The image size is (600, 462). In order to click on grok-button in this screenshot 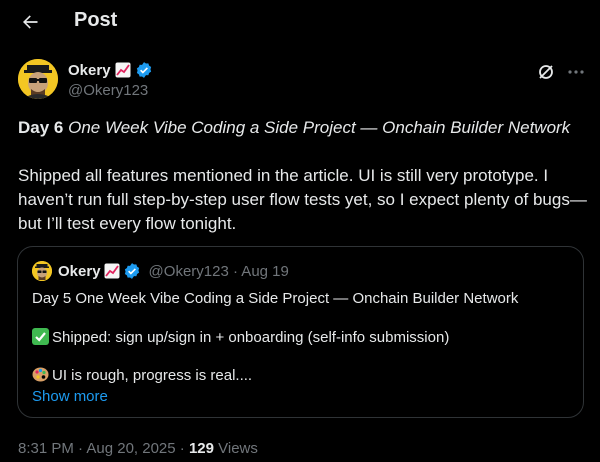, I will do `click(546, 72)`.